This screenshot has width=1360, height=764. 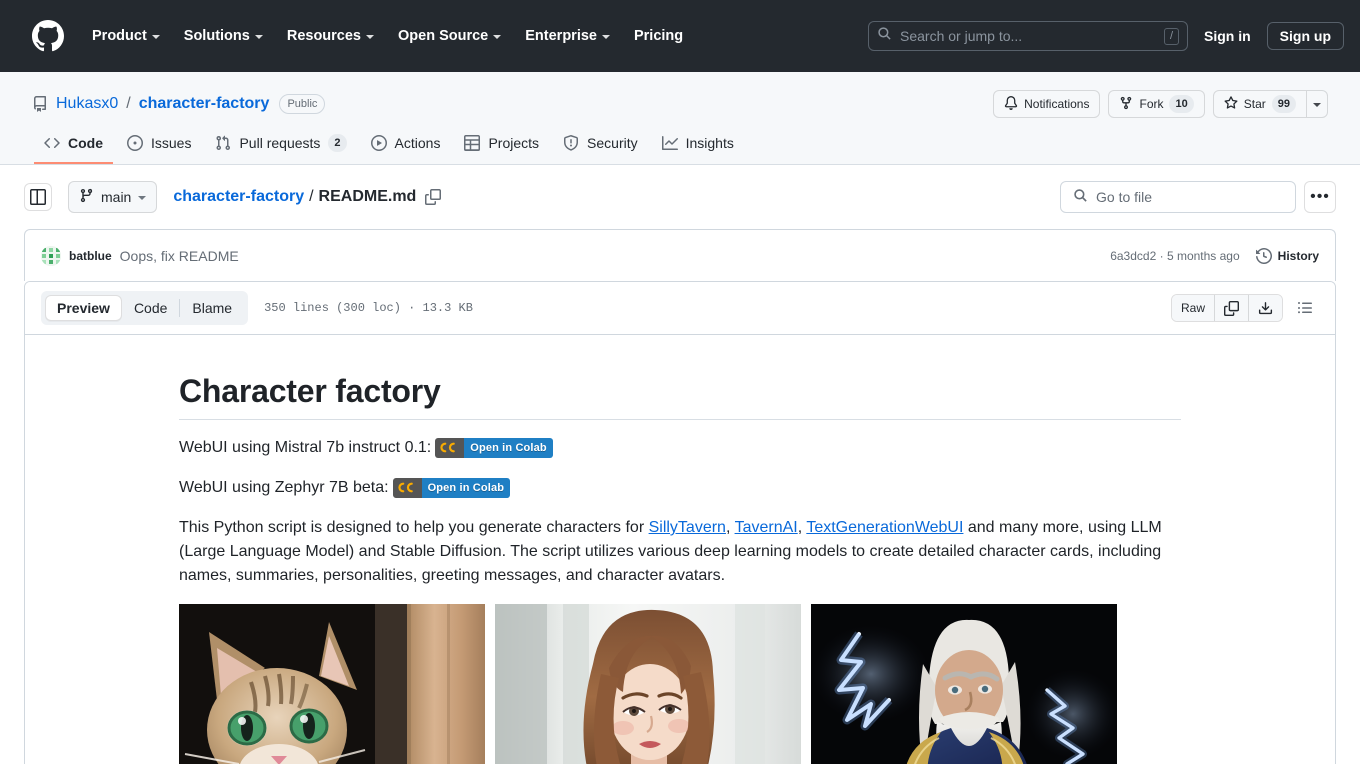 What do you see at coordinates (1265, 308) in the screenshot?
I see `download-raw-file-button` at bounding box center [1265, 308].